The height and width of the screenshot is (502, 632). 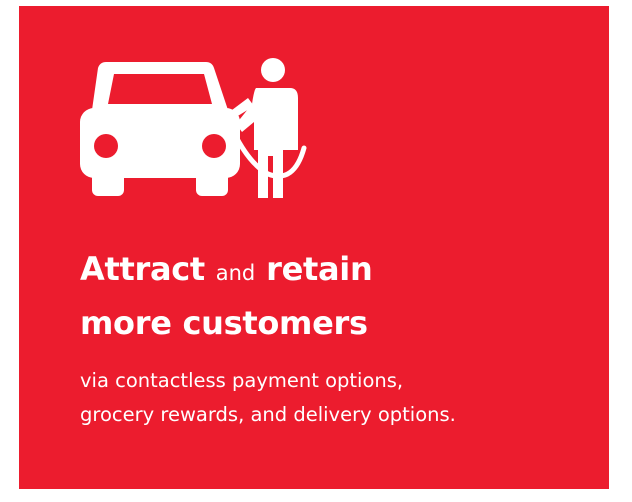 What do you see at coordinates (268, 414) in the screenshot?
I see `subtitle-line-2: grocery rewards, and delivery options.` at bounding box center [268, 414].